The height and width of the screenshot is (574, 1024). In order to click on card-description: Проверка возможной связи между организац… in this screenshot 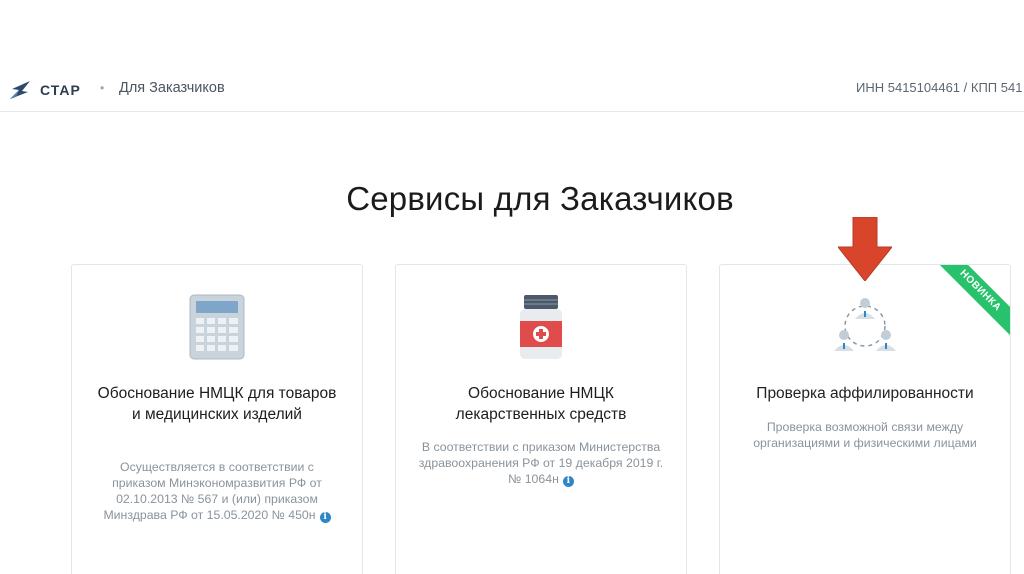, I will do `click(865, 435)`.